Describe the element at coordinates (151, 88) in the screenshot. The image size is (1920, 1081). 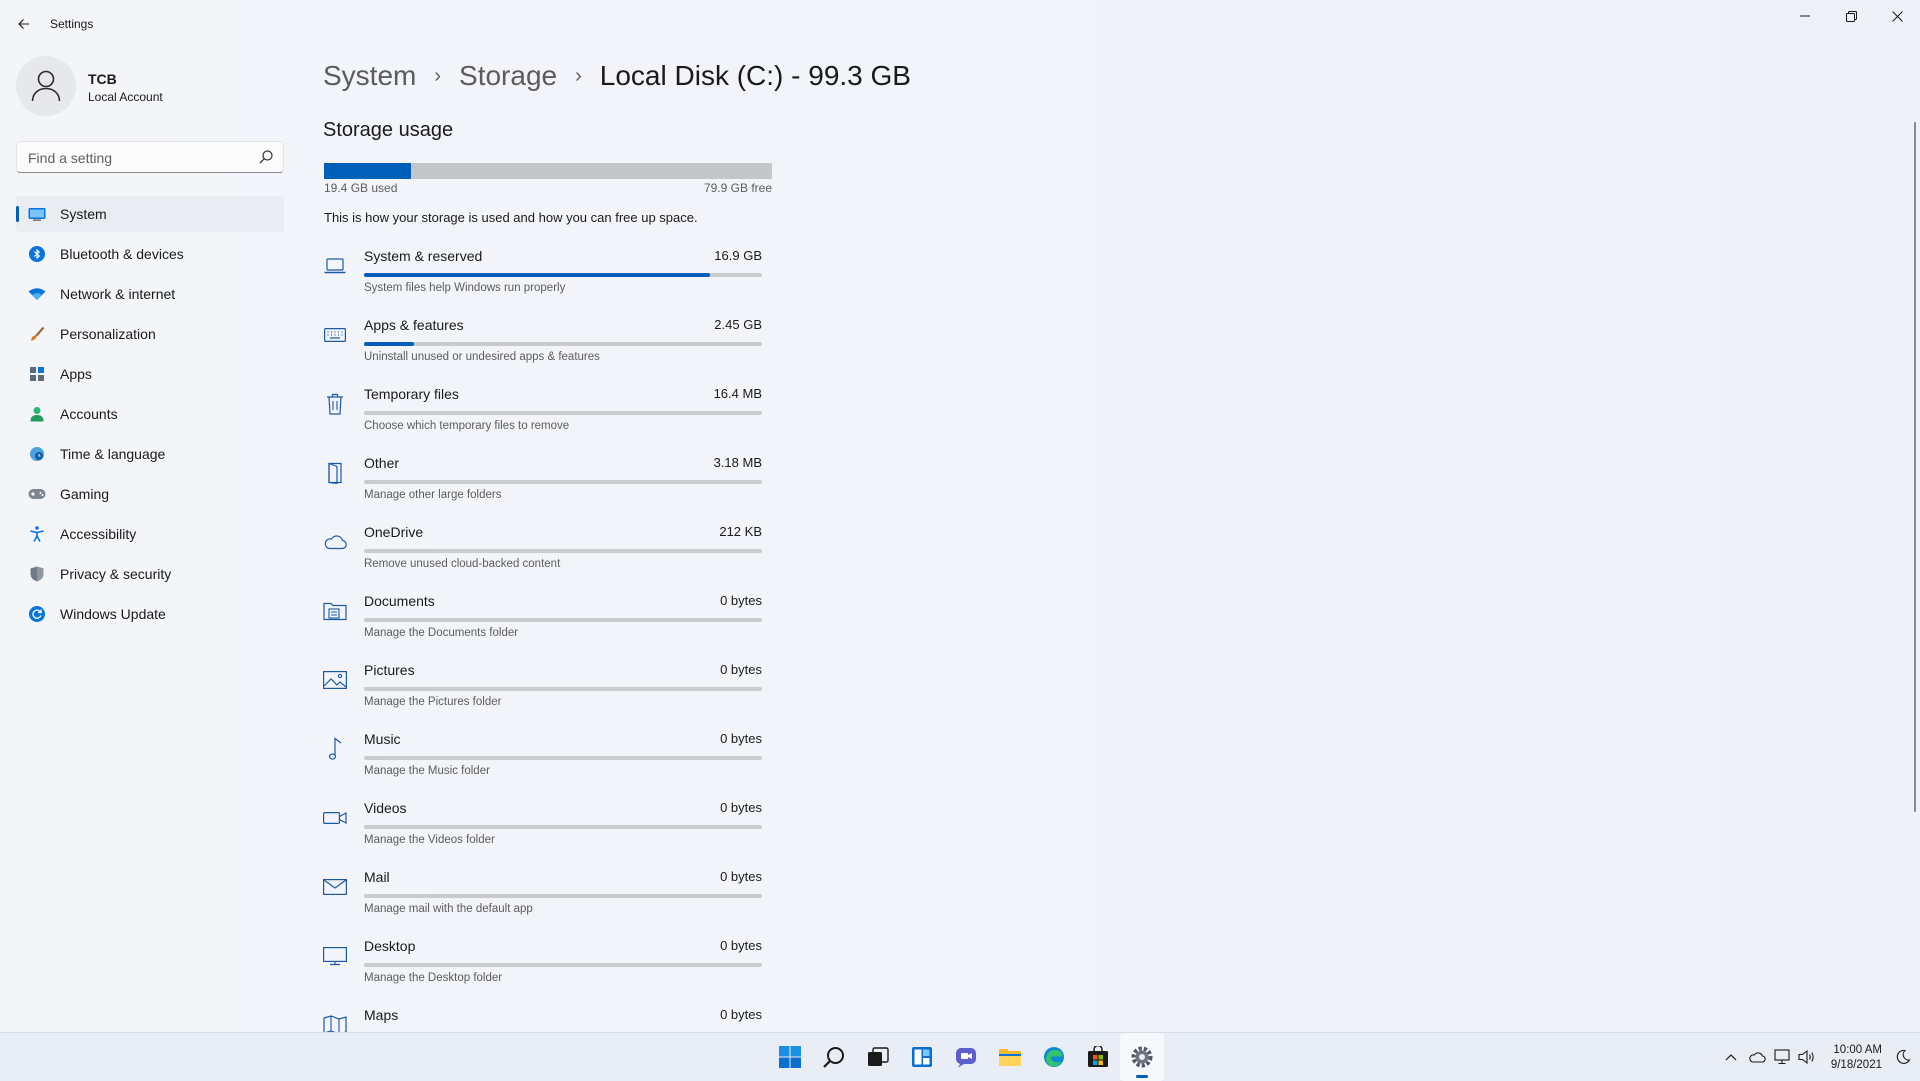
I see `user-profile: TCB Local Account` at that location.